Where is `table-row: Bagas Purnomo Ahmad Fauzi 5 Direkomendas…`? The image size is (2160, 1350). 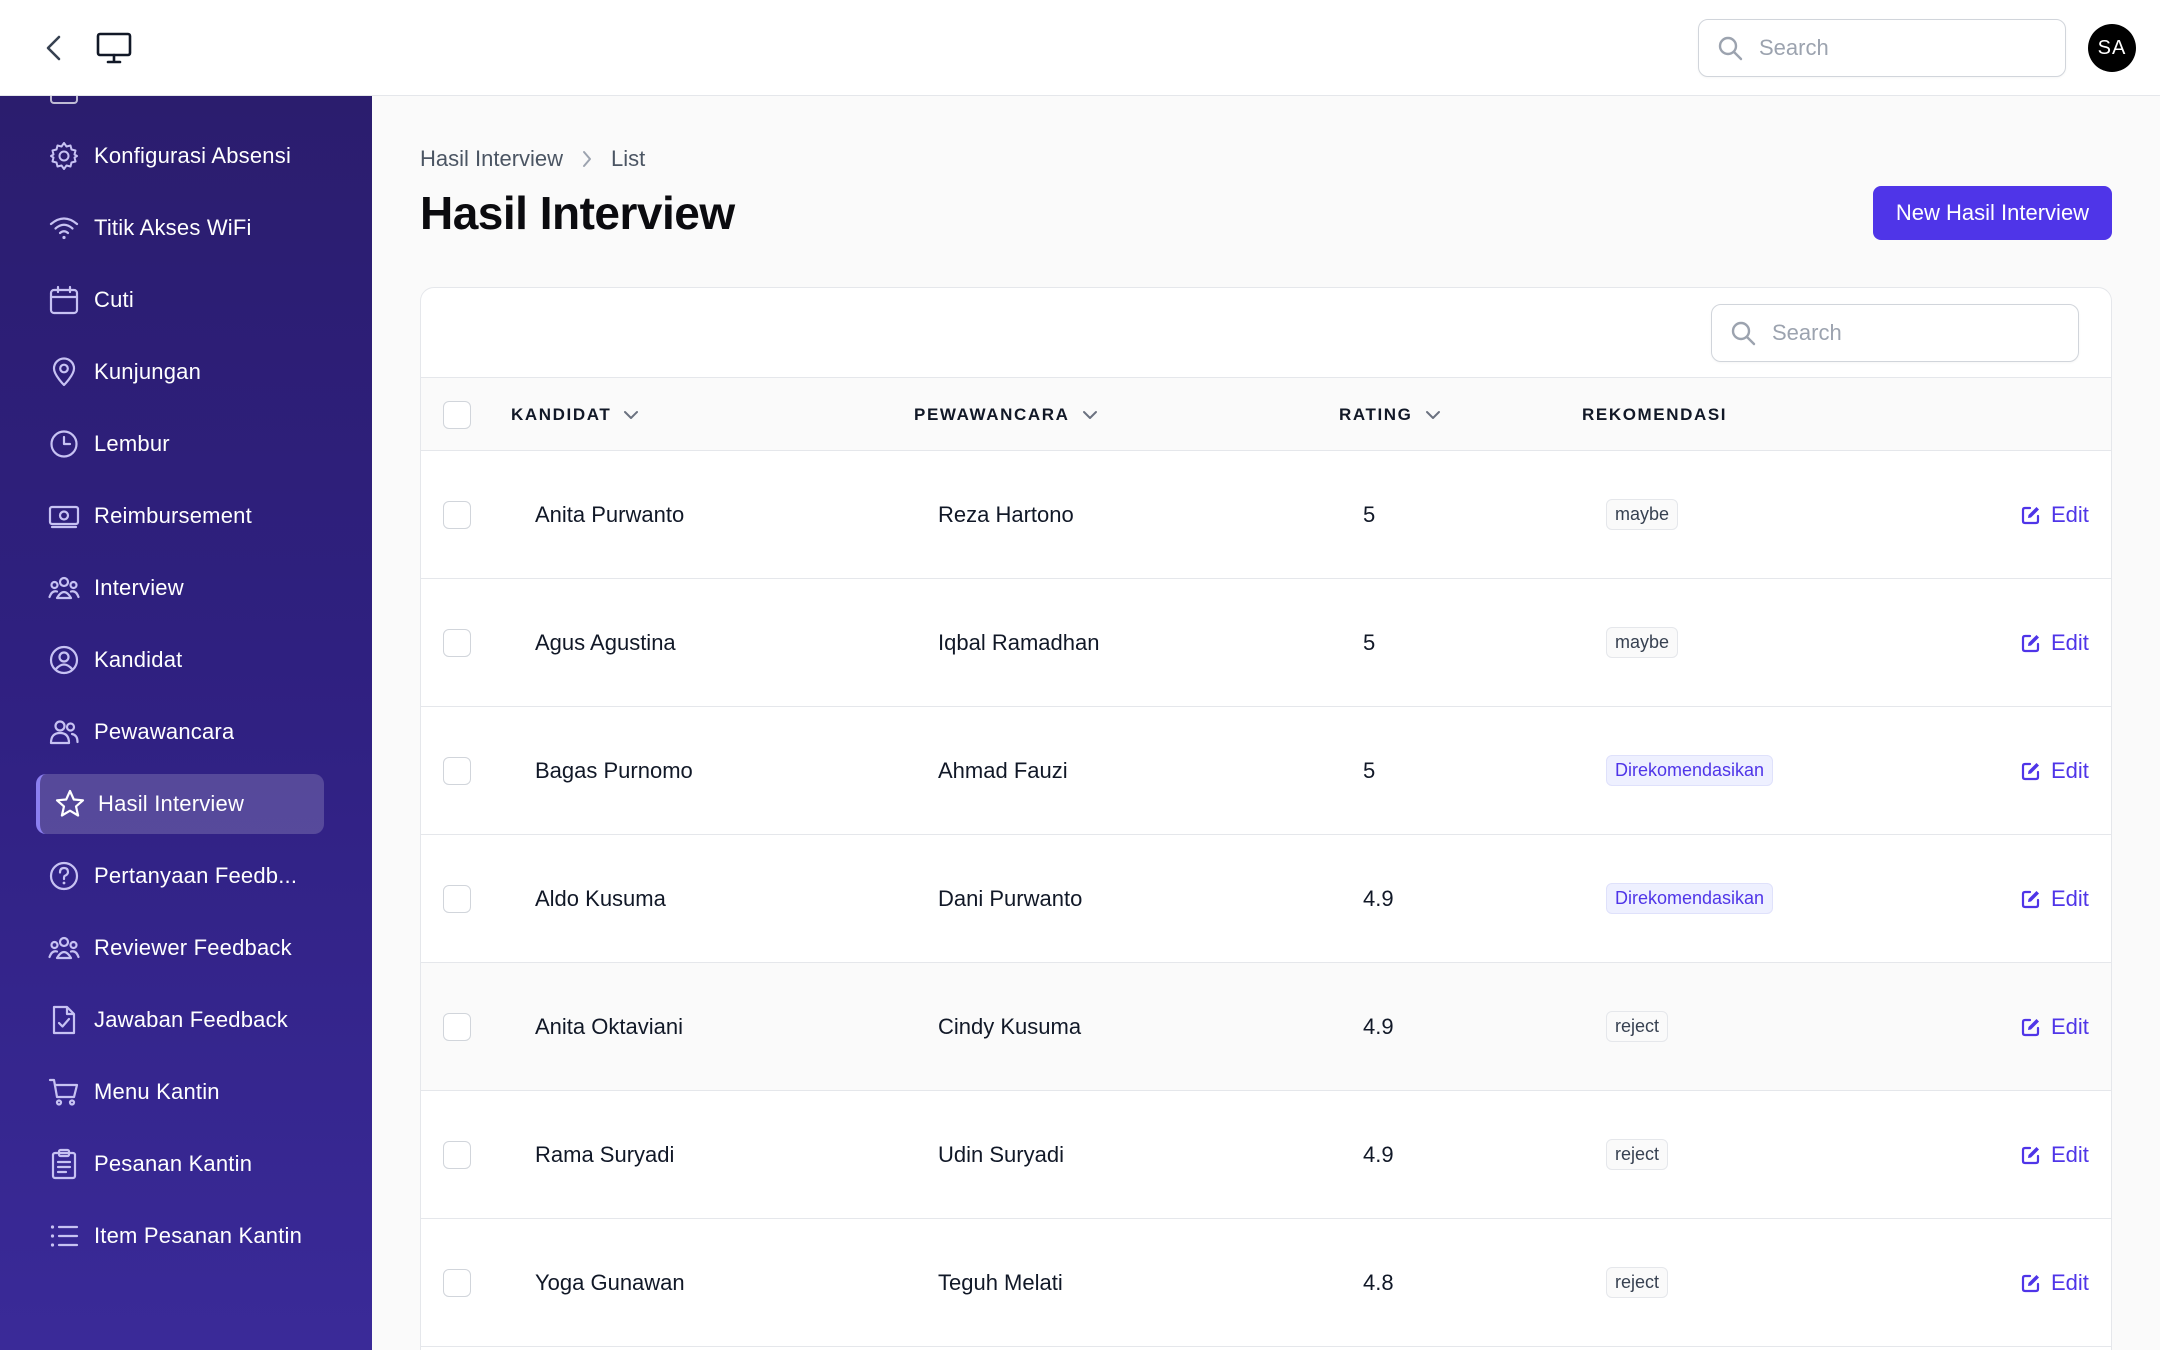 table-row: Bagas Purnomo Ahmad Fauzi 5 Direkomendas… is located at coordinates (1266, 771).